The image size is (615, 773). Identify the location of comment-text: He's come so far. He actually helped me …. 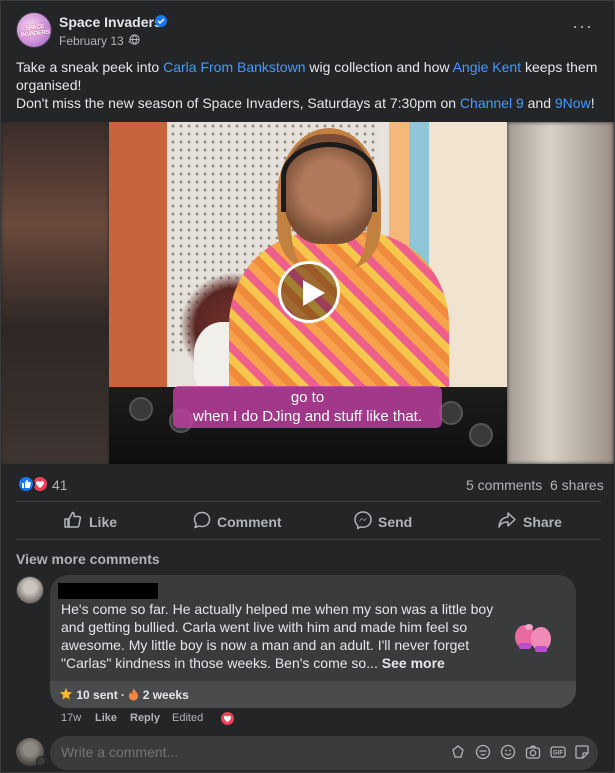
(283, 636).